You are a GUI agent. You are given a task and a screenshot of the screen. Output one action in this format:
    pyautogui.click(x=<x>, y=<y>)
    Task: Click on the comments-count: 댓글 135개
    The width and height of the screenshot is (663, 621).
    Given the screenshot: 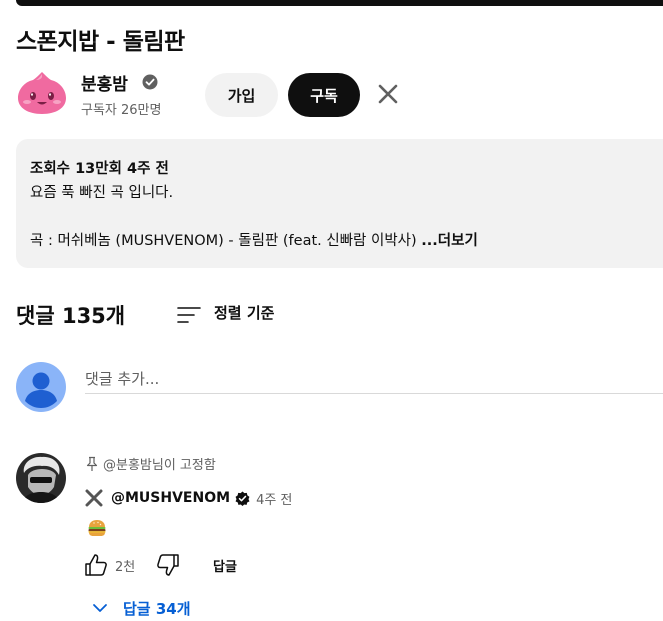 What is the action you would take?
    pyautogui.click(x=71, y=316)
    